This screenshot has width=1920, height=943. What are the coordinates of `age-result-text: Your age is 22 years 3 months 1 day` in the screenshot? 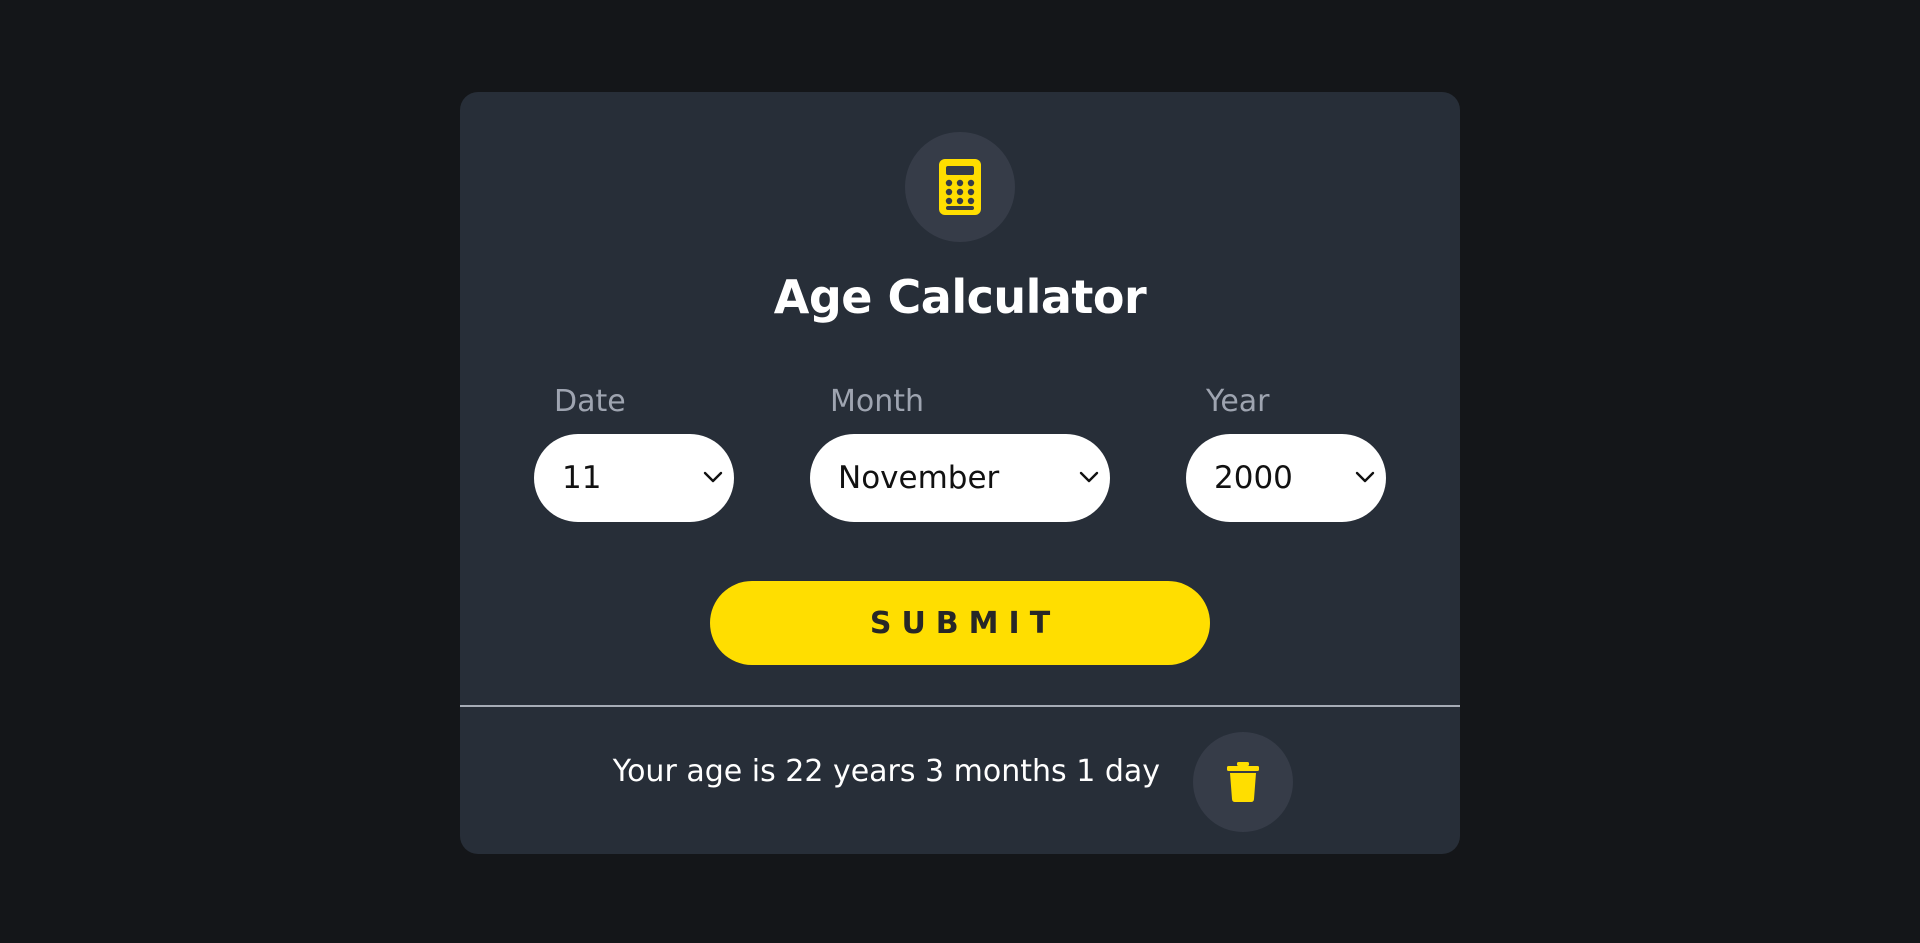 It's located at (886, 771).